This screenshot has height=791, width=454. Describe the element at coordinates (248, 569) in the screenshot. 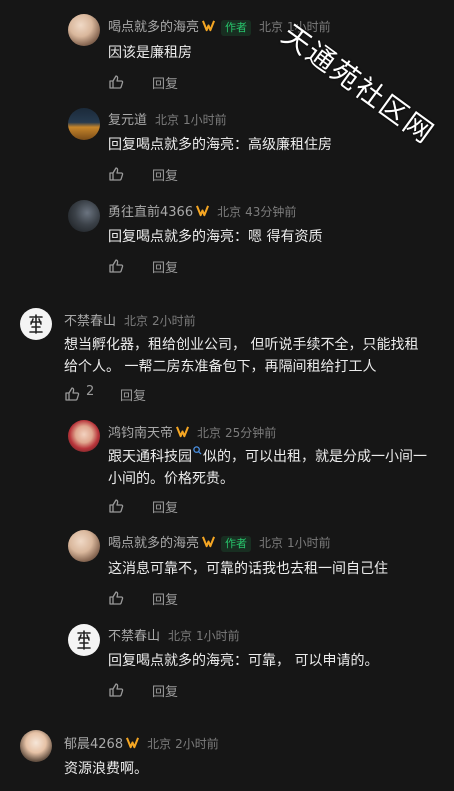

I see `comment-text: 这消息可靠不，可靠的话我也去租一间自己住` at that location.